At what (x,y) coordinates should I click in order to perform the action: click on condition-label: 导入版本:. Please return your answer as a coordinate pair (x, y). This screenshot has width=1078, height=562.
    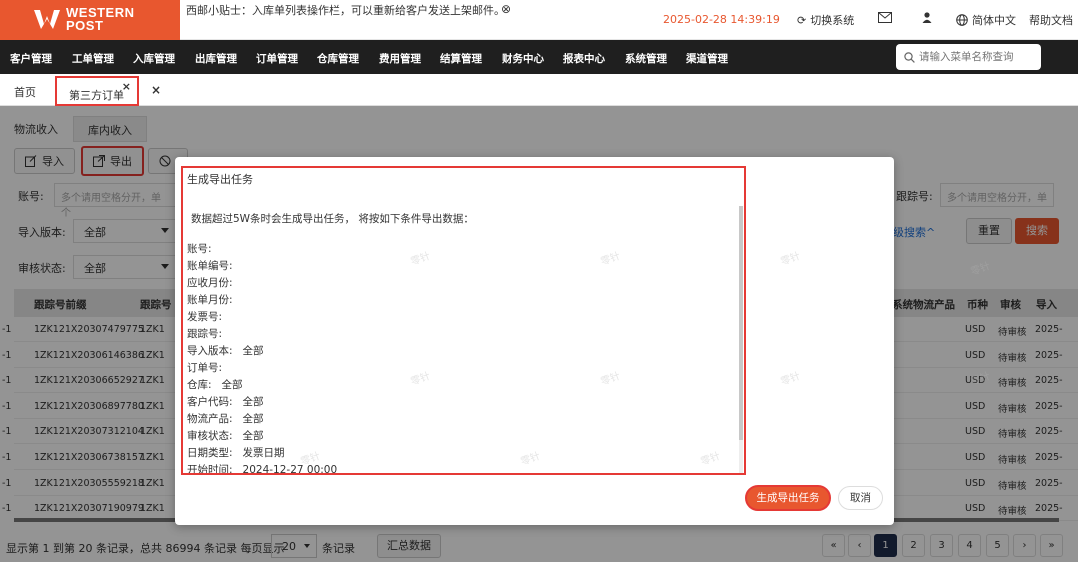
    Looking at the image, I should click on (210, 351).